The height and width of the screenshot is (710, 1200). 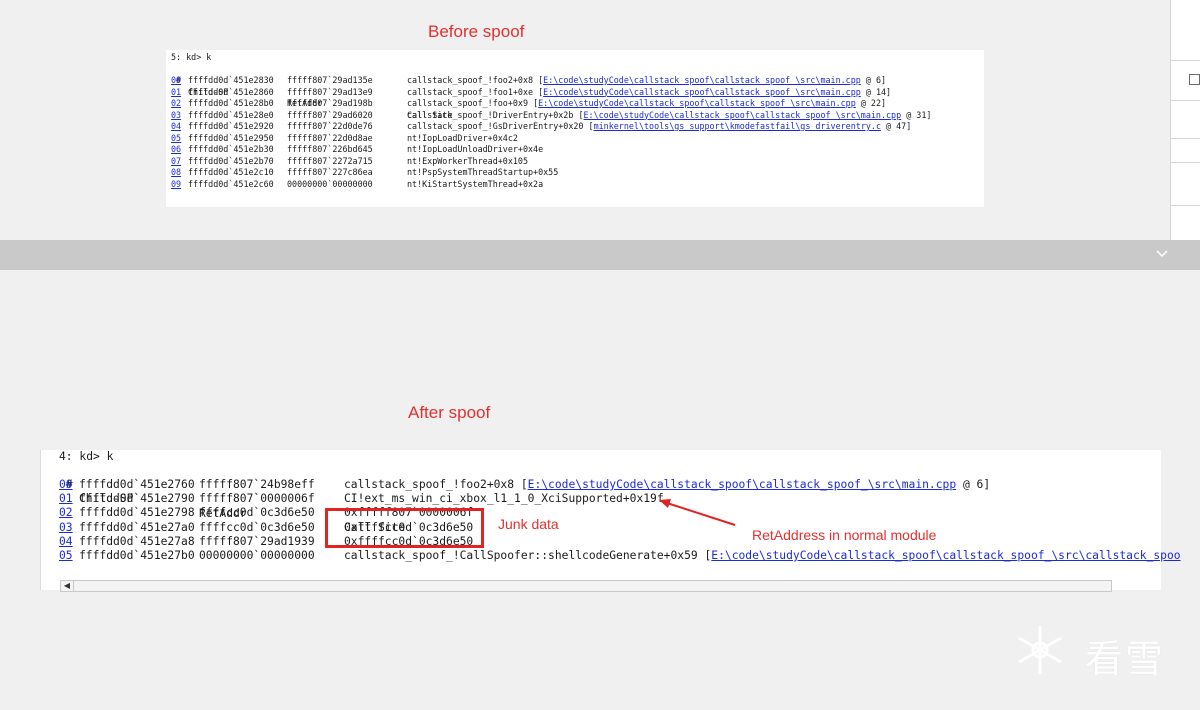 I want to click on call-site-symbol: nt!PspSystemThreadStartup+0x55, so click(x=483, y=172).